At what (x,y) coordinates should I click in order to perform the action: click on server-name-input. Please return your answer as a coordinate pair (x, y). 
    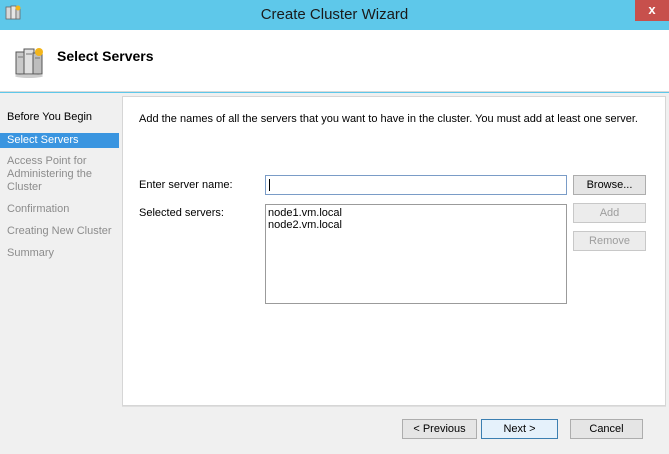
    Looking at the image, I should click on (416, 185).